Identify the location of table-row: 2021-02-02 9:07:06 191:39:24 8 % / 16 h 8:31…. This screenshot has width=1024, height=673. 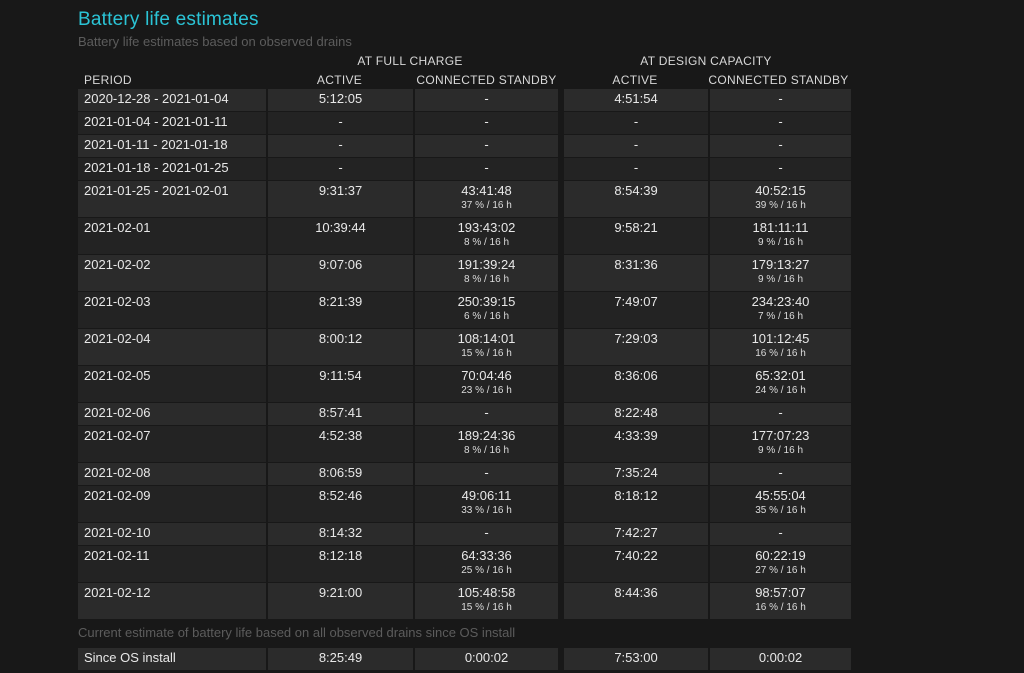
(464, 273).